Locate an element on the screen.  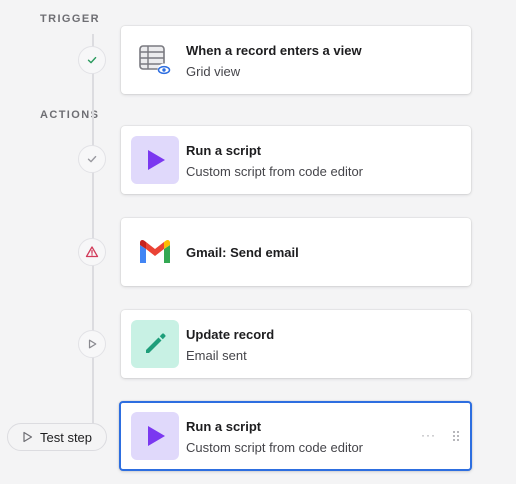
warning-icon is located at coordinates (92, 252).